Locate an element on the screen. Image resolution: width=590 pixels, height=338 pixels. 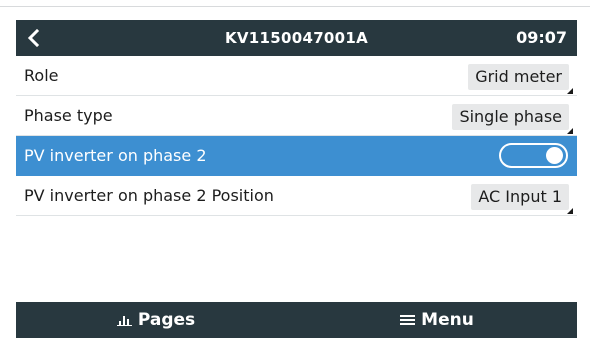
phase-type-value-box: Single phase is located at coordinates (512, 119).